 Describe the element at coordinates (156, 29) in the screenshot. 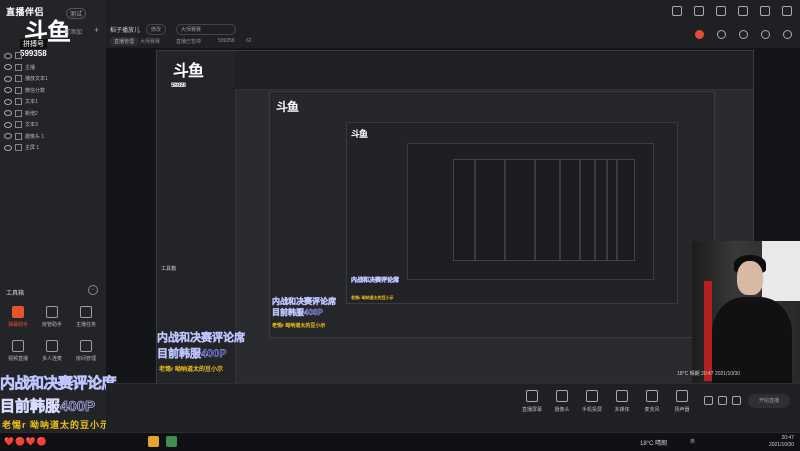

I see `edit-title-button: 修改` at that location.